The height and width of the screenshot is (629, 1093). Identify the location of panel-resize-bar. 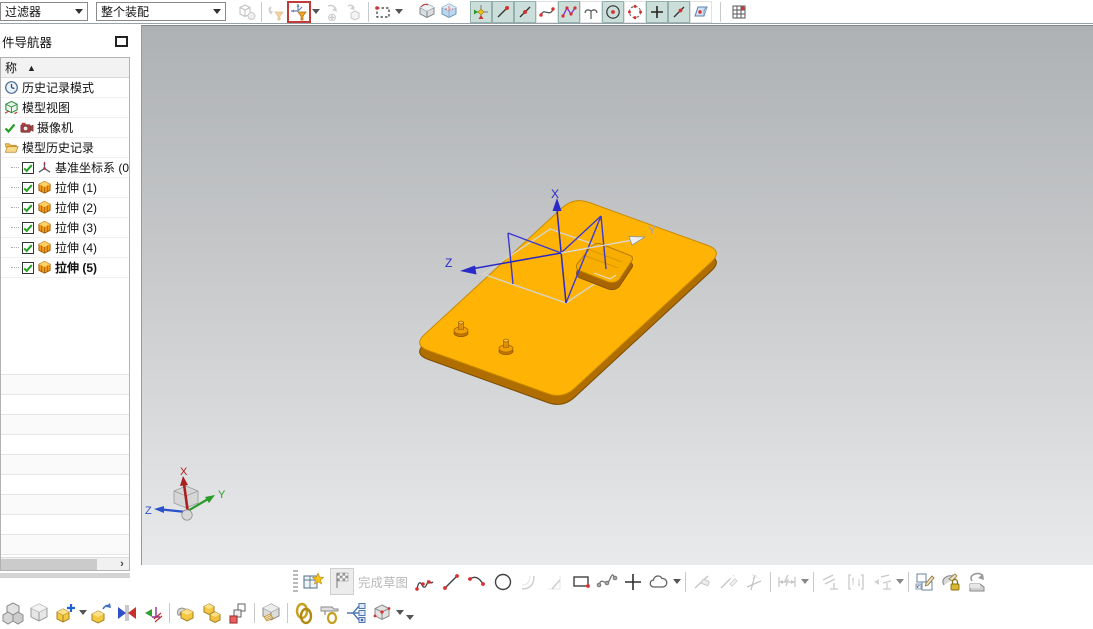
(65, 575).